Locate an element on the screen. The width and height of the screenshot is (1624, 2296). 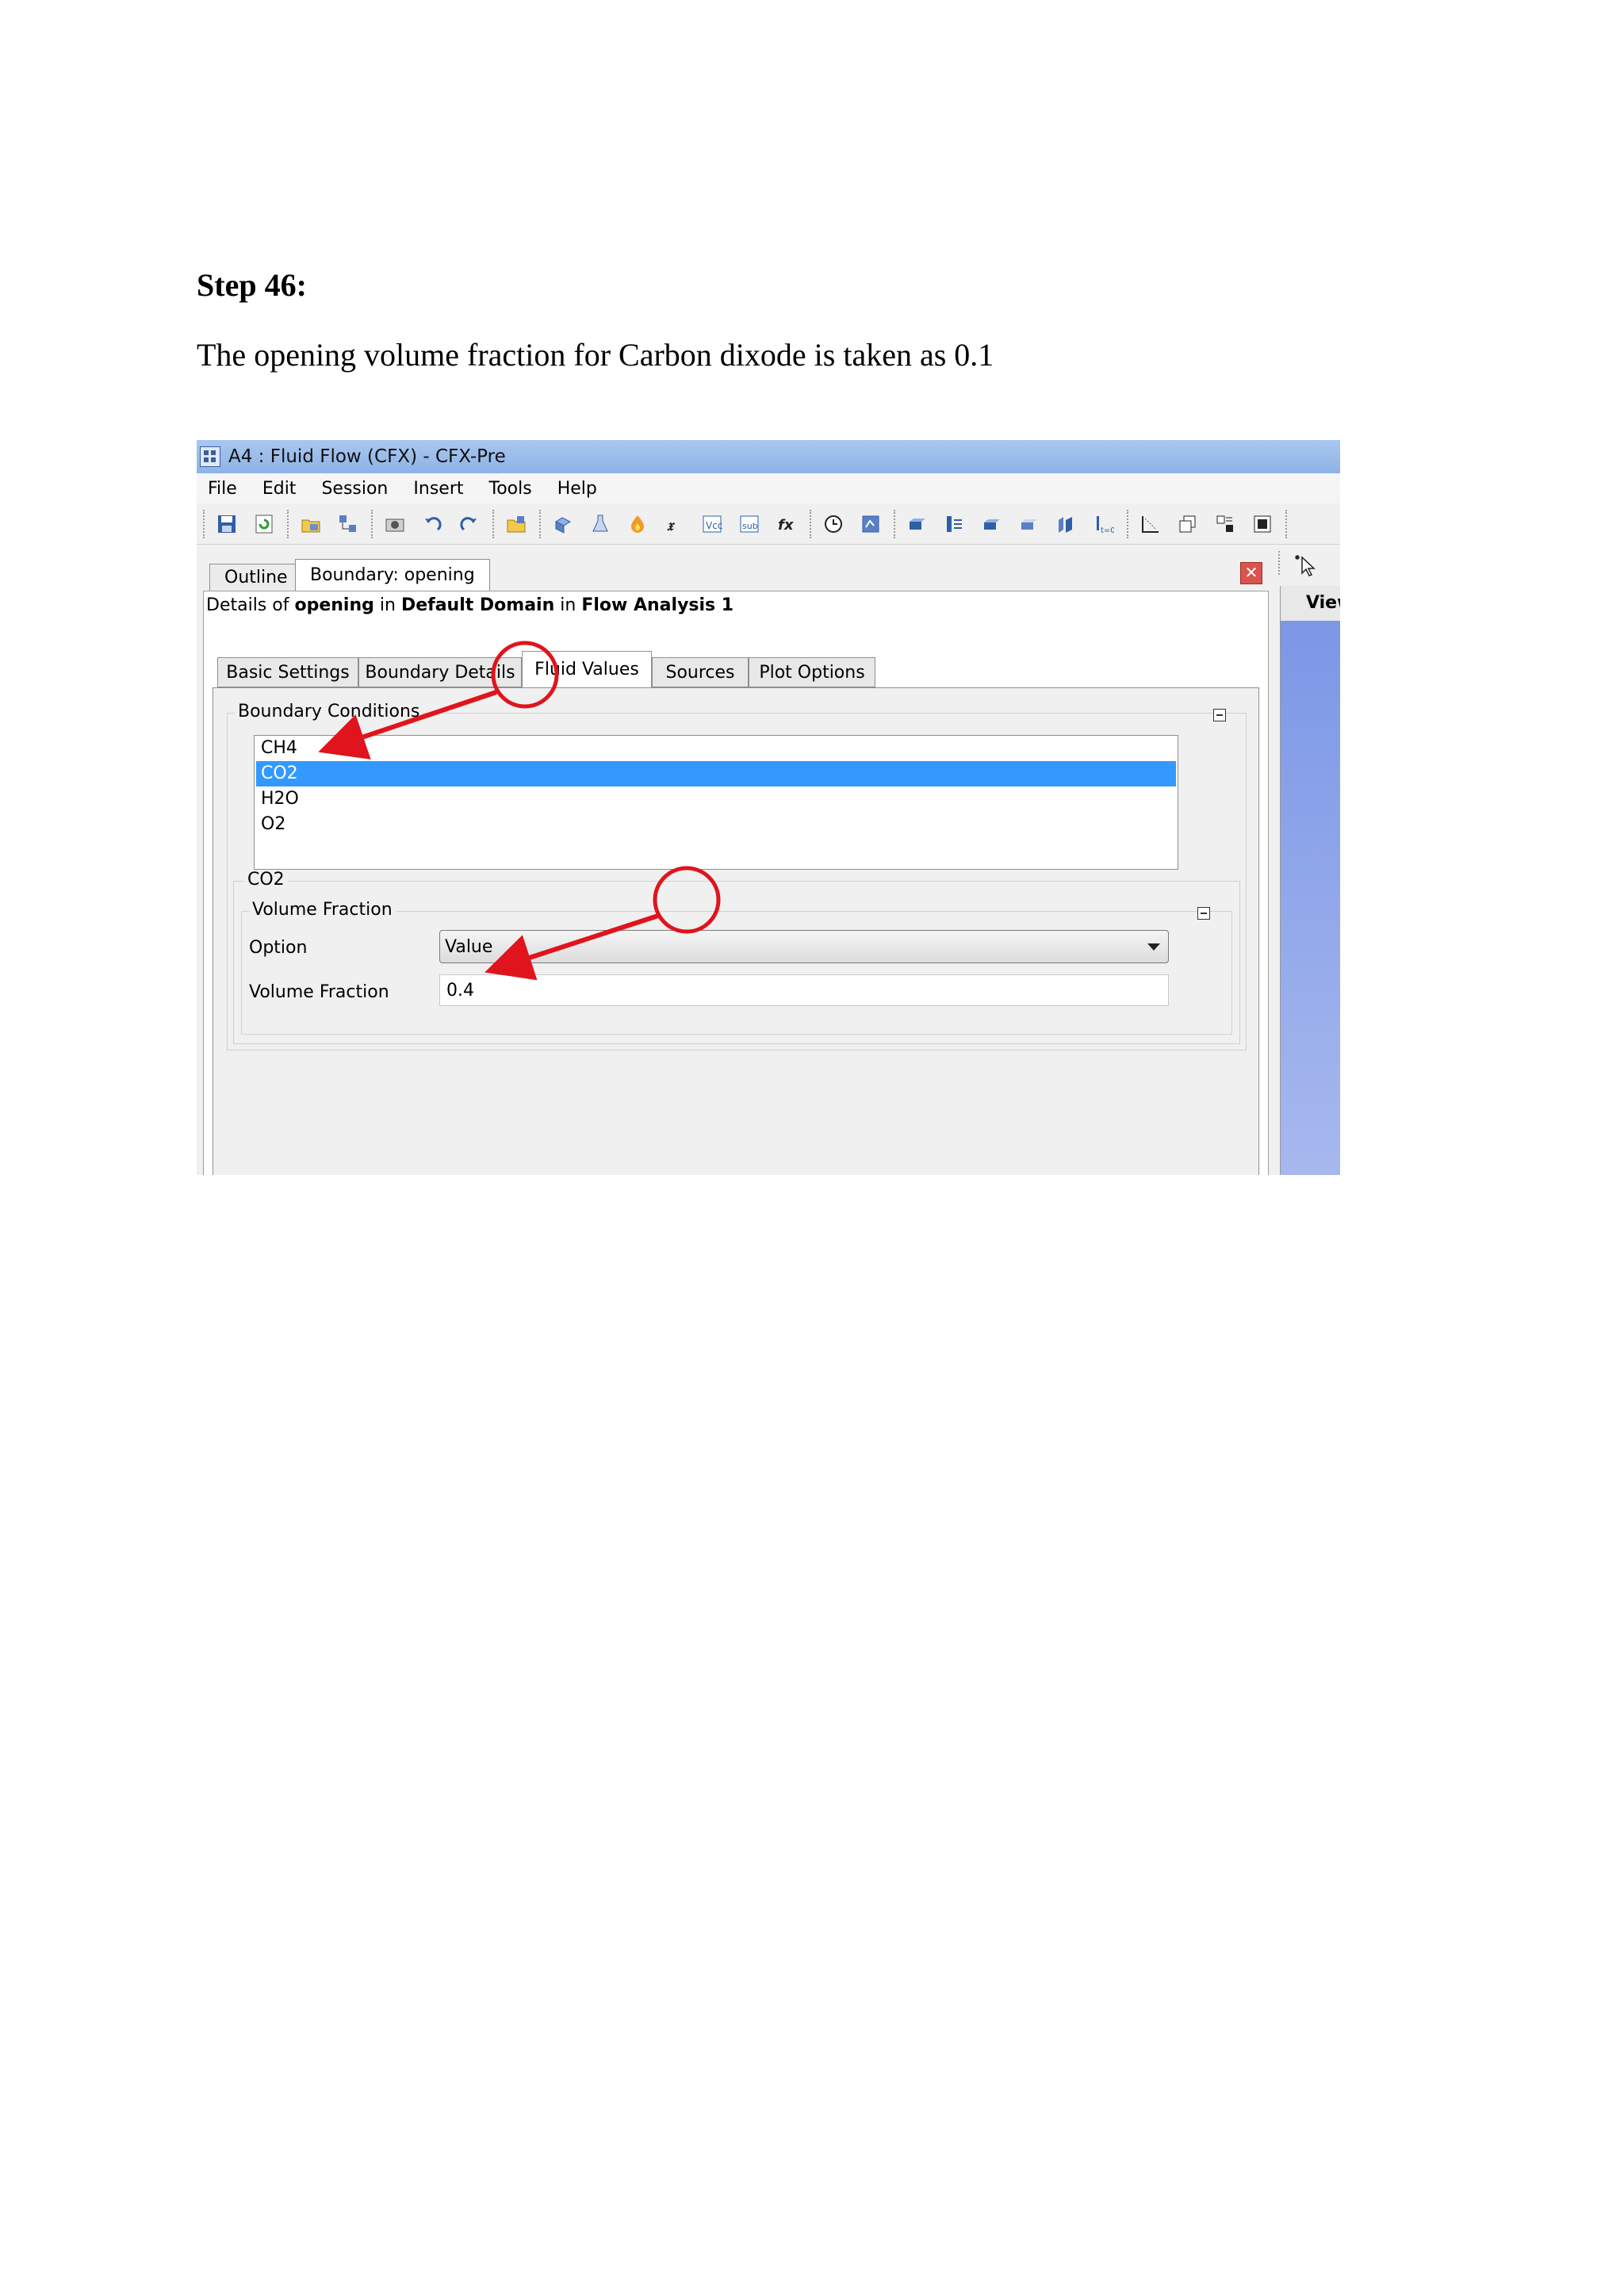
annotation-circle-value is located at coordinates (687, 900).